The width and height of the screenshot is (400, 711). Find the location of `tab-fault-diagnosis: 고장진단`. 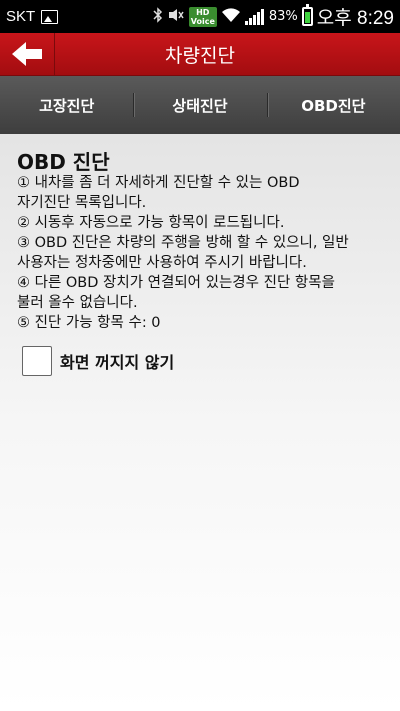

tab-fault-diagnosis: 고장진단 is located at coordinates (66, 105).